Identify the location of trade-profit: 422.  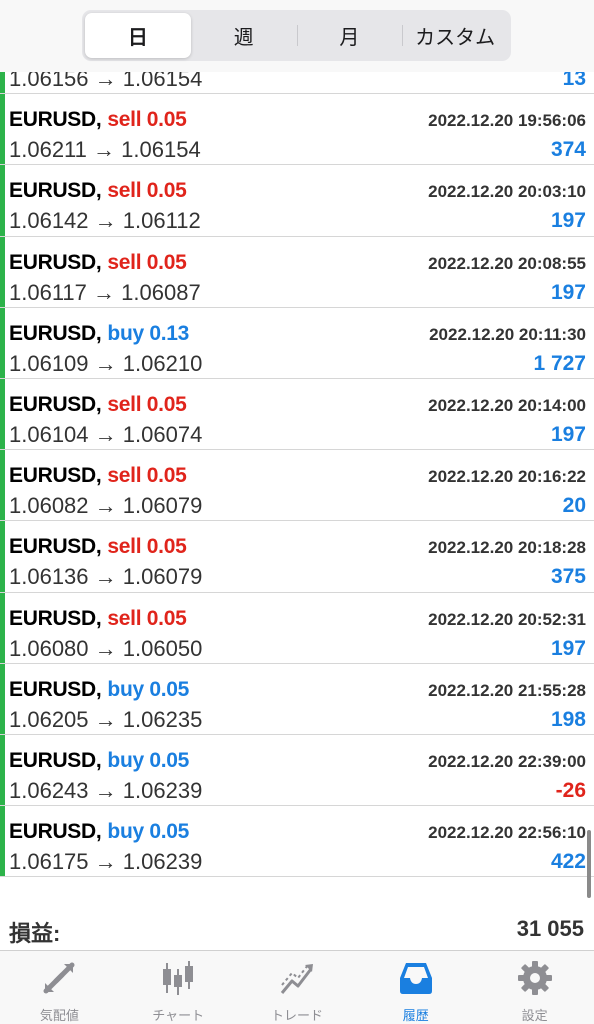
(568, 862).